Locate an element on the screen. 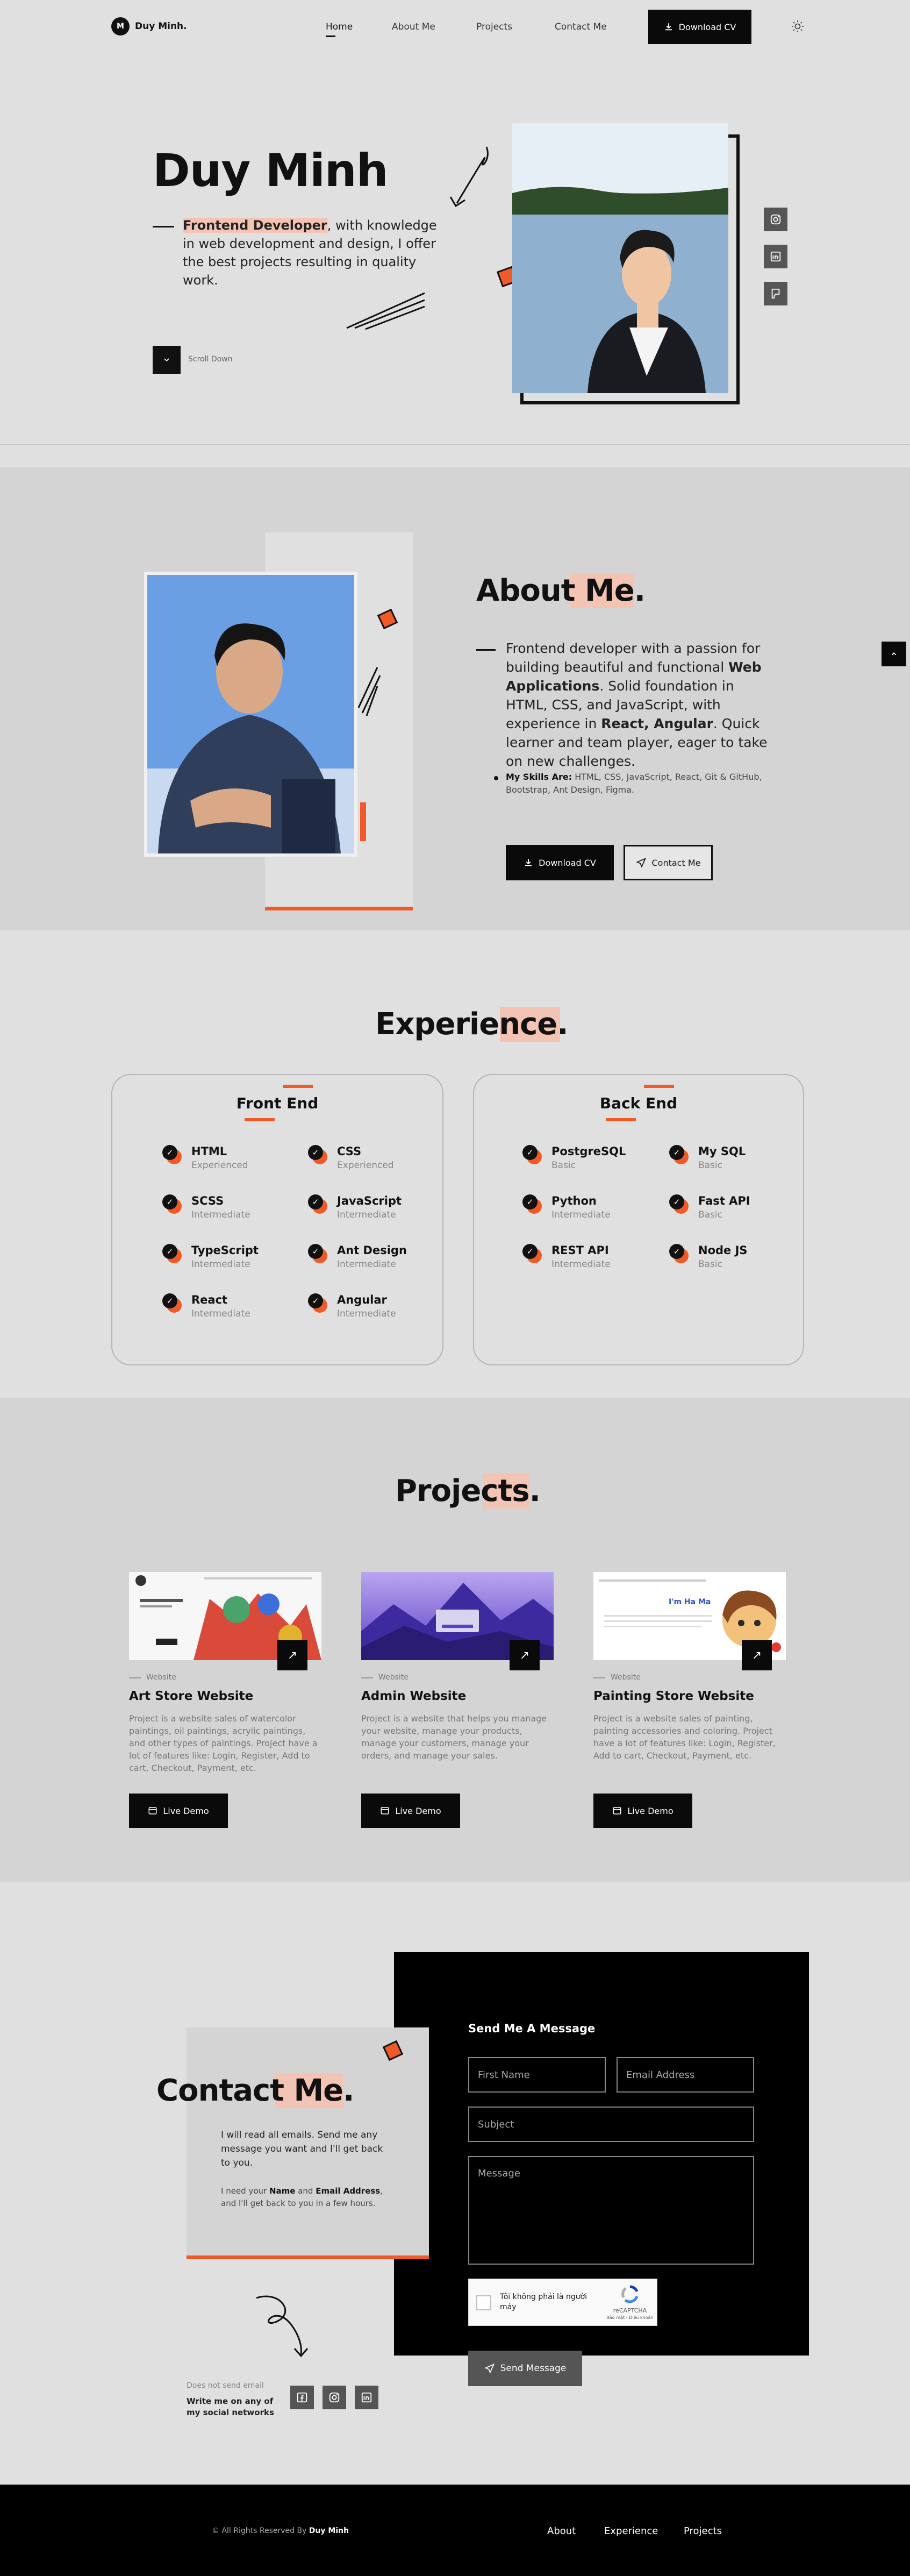 The width and height of the screenshot is (910, 2576). skill-name: Node JS is located at coordinates (723, 1250).